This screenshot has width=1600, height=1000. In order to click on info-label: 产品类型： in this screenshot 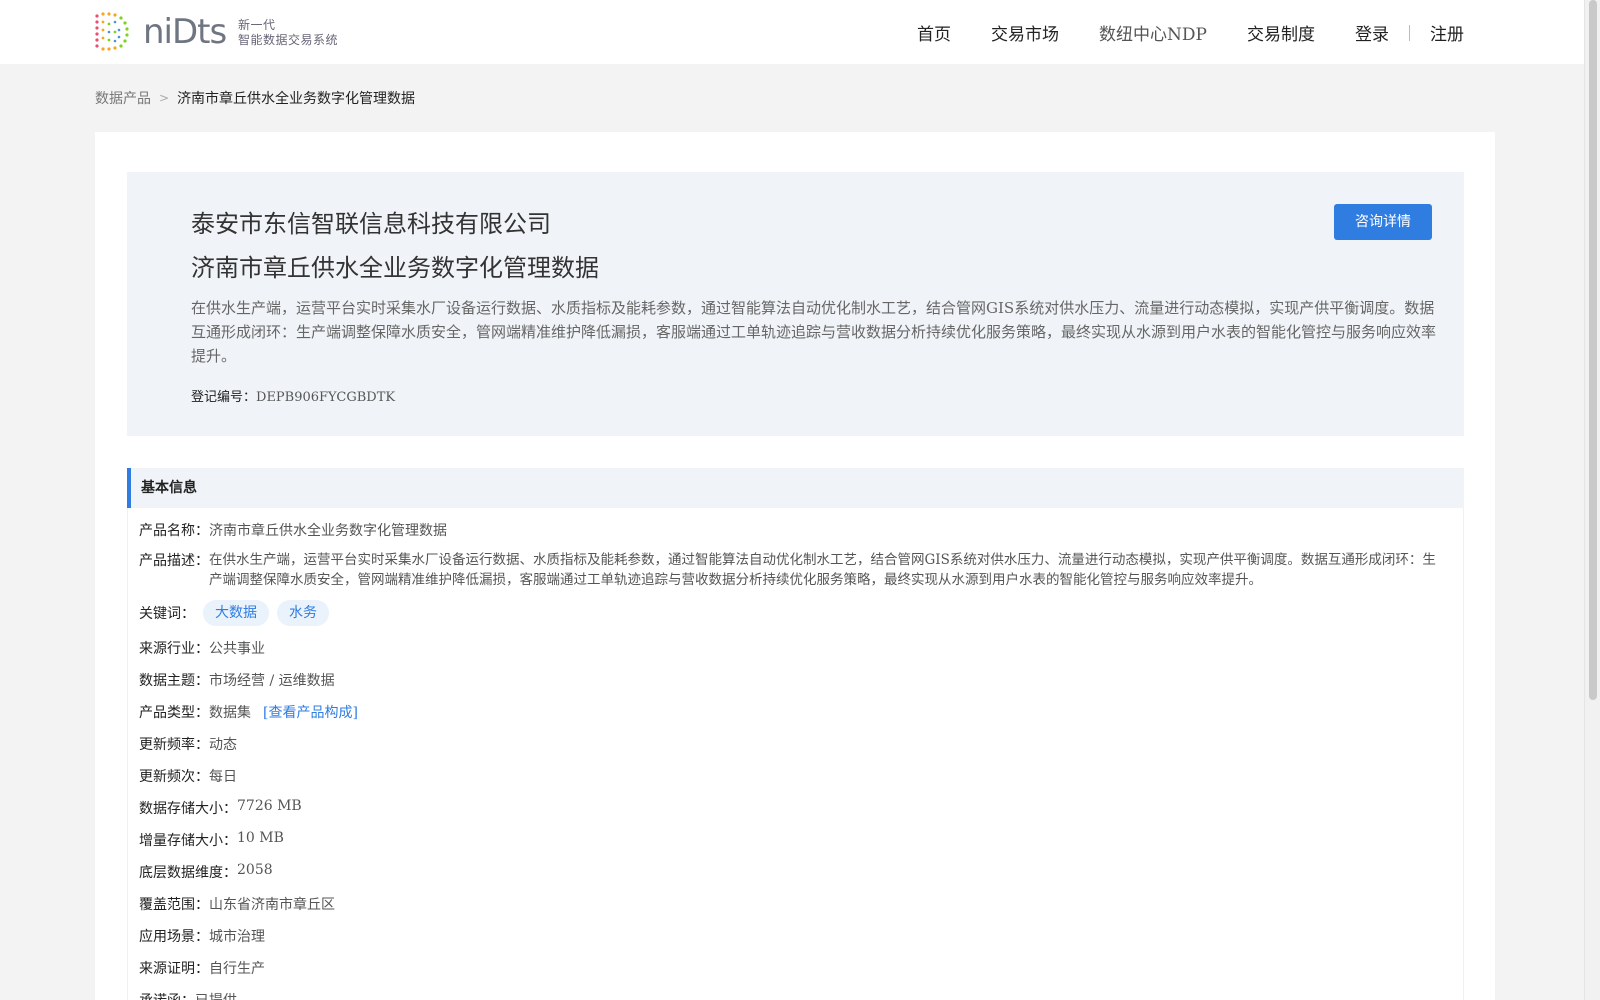, I will do `click(174, 713)`.